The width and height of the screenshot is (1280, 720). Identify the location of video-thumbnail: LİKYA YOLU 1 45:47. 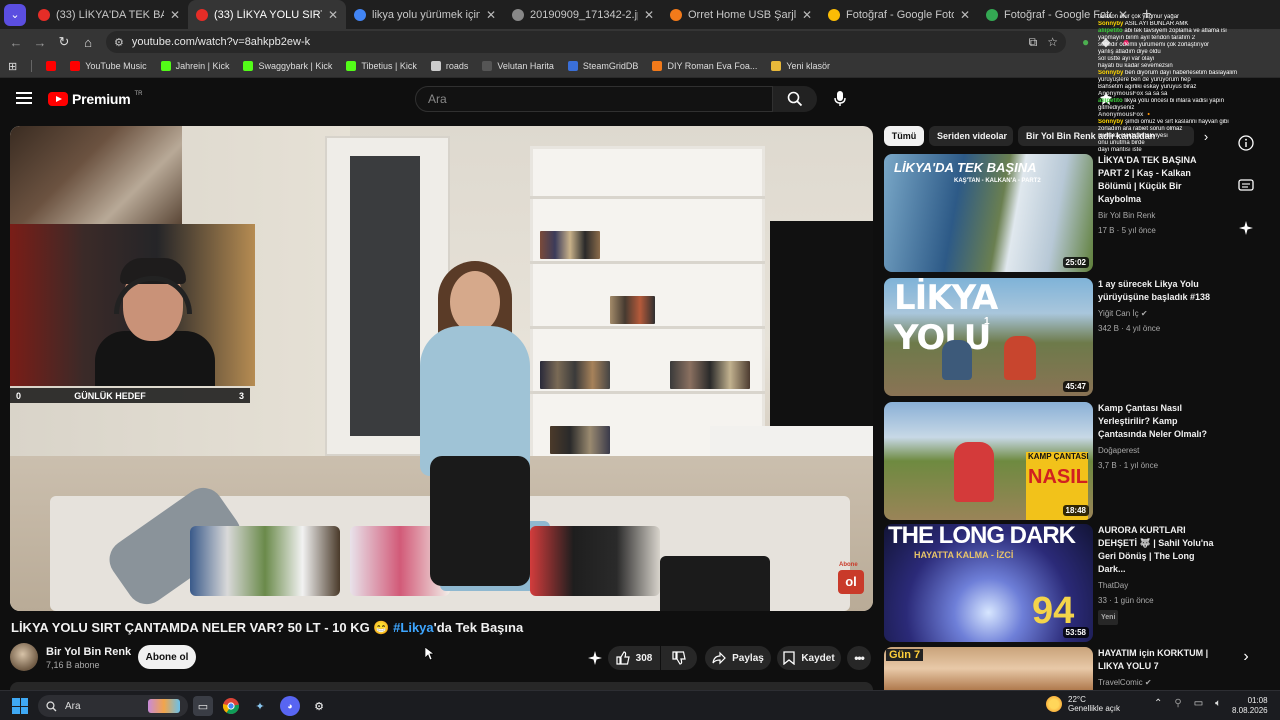
(988, 337).